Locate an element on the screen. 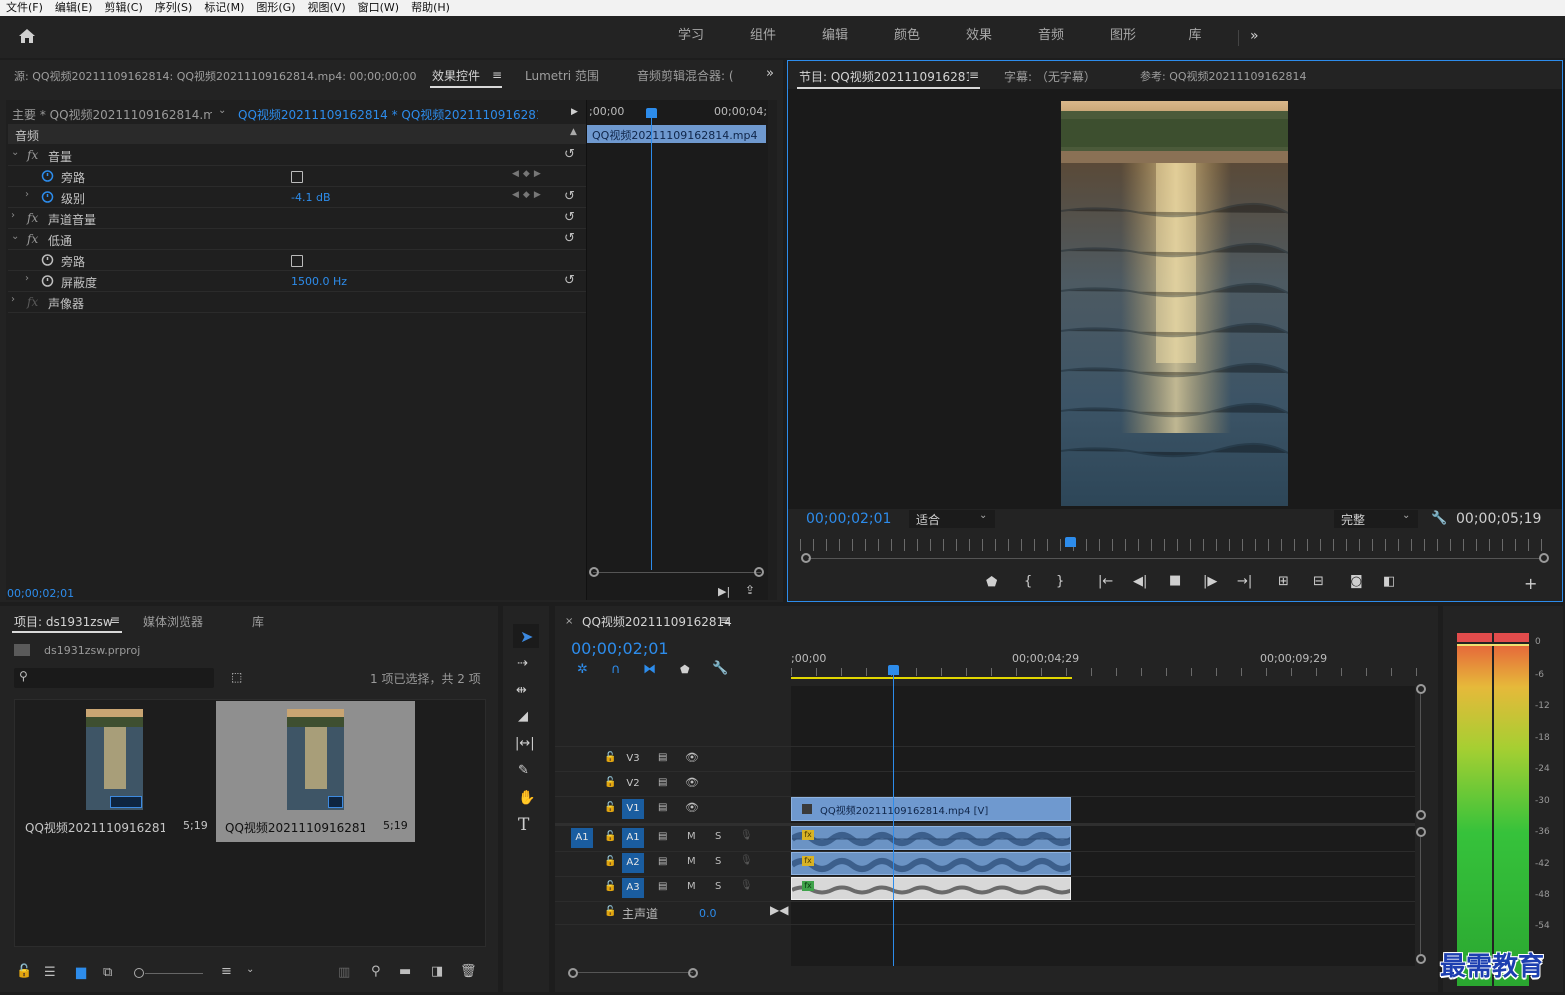 The width and height of the screenshot is (1565, 995). audio-scrollbar is located at coordinates (1420, 895).